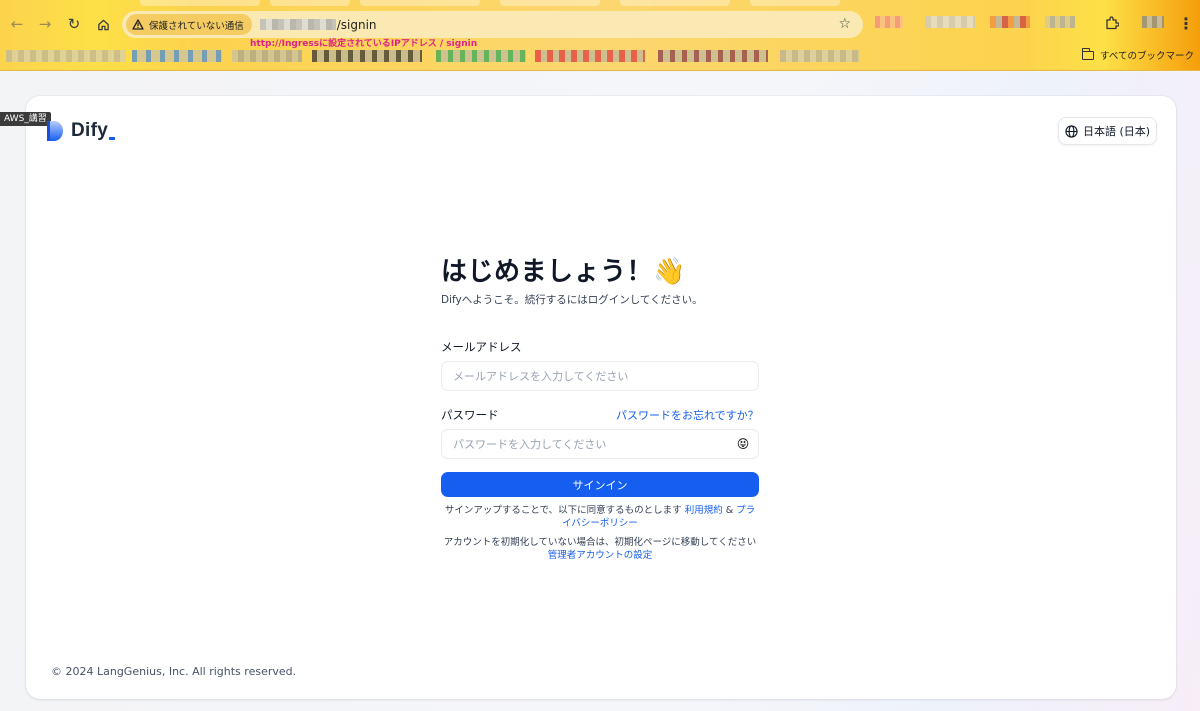 The width and height of the screenshot is (1200, 711). Describe the element at coordinates (1147, 56) in the screenshot. I see `all-bookmarks-label: すべてのブックマーク` at that location.